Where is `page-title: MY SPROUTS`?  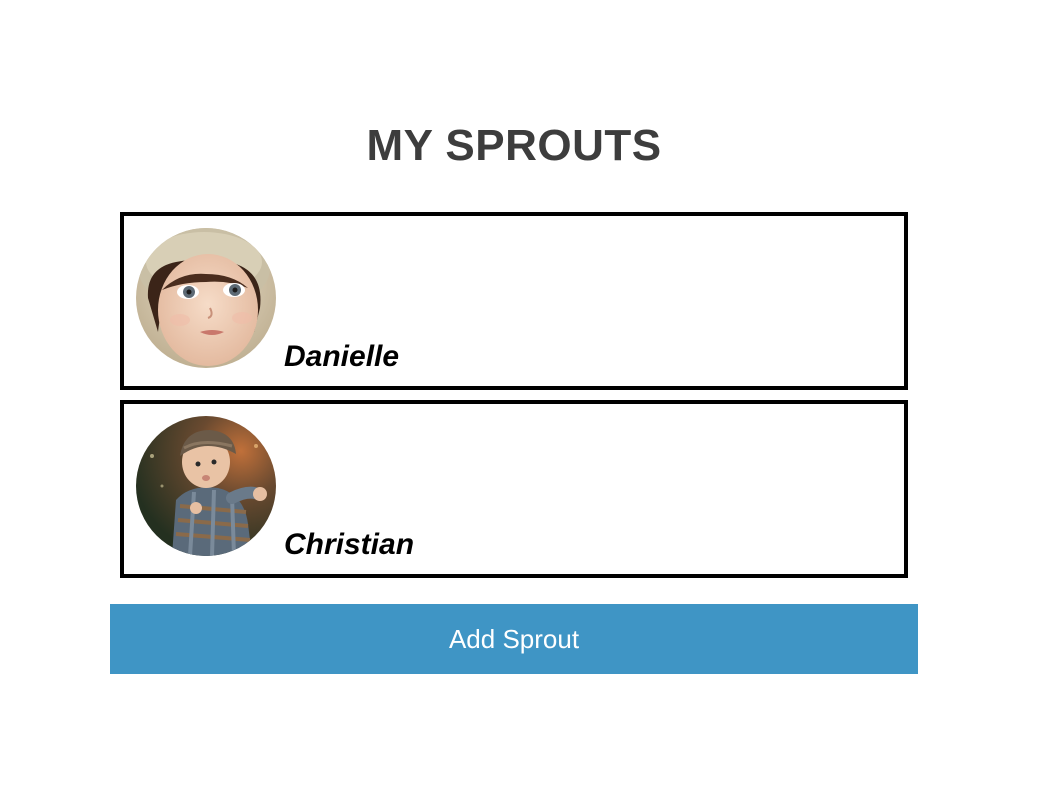 page-title: MY SPROUTS is located at coordinates (514, 145).